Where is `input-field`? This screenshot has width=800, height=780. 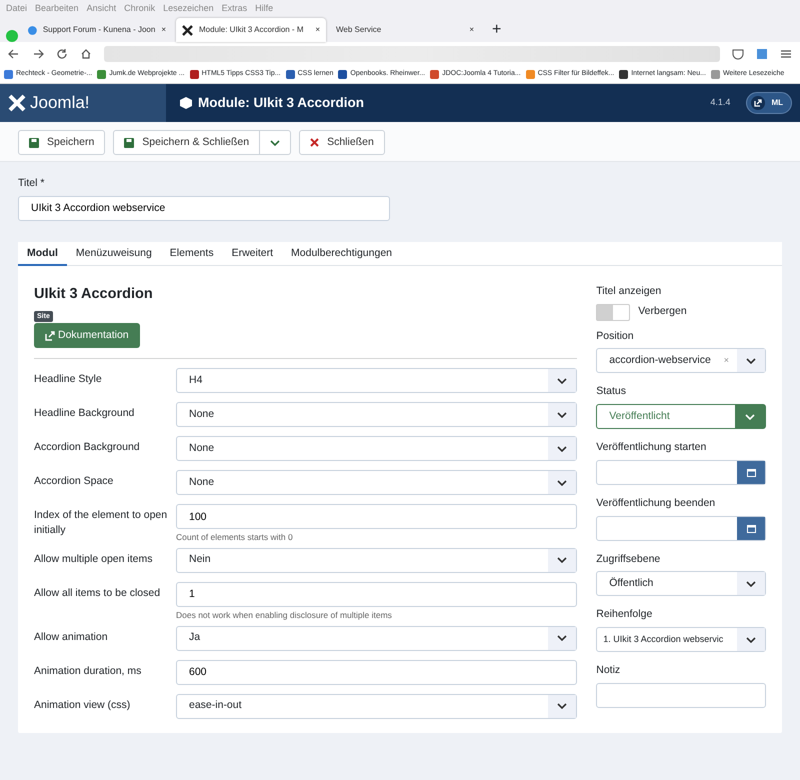 input-field is located at coordinates (681, 695).